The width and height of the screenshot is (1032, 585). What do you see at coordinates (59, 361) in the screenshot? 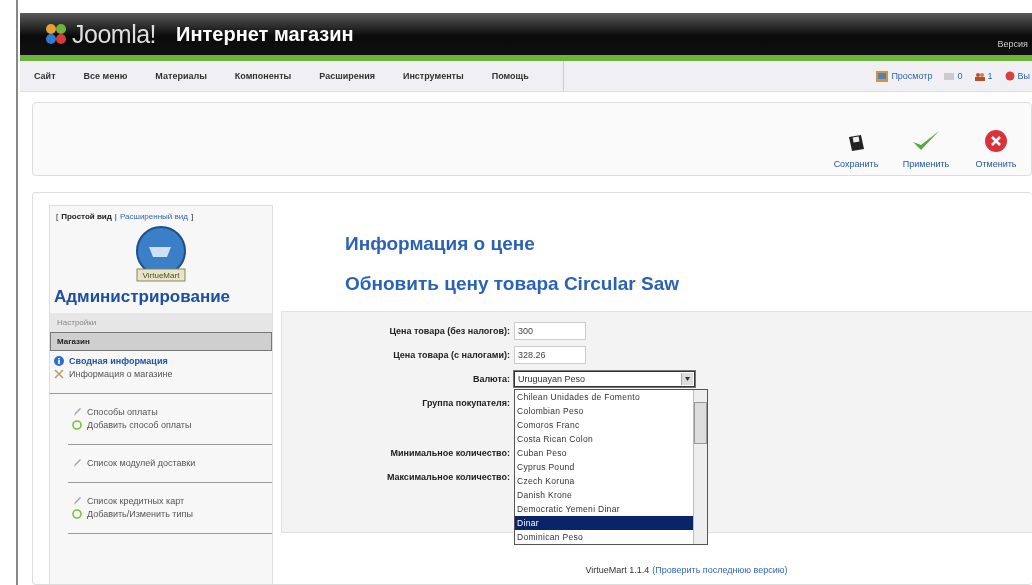
I see `info-icon` at bounding box center [59, 361].